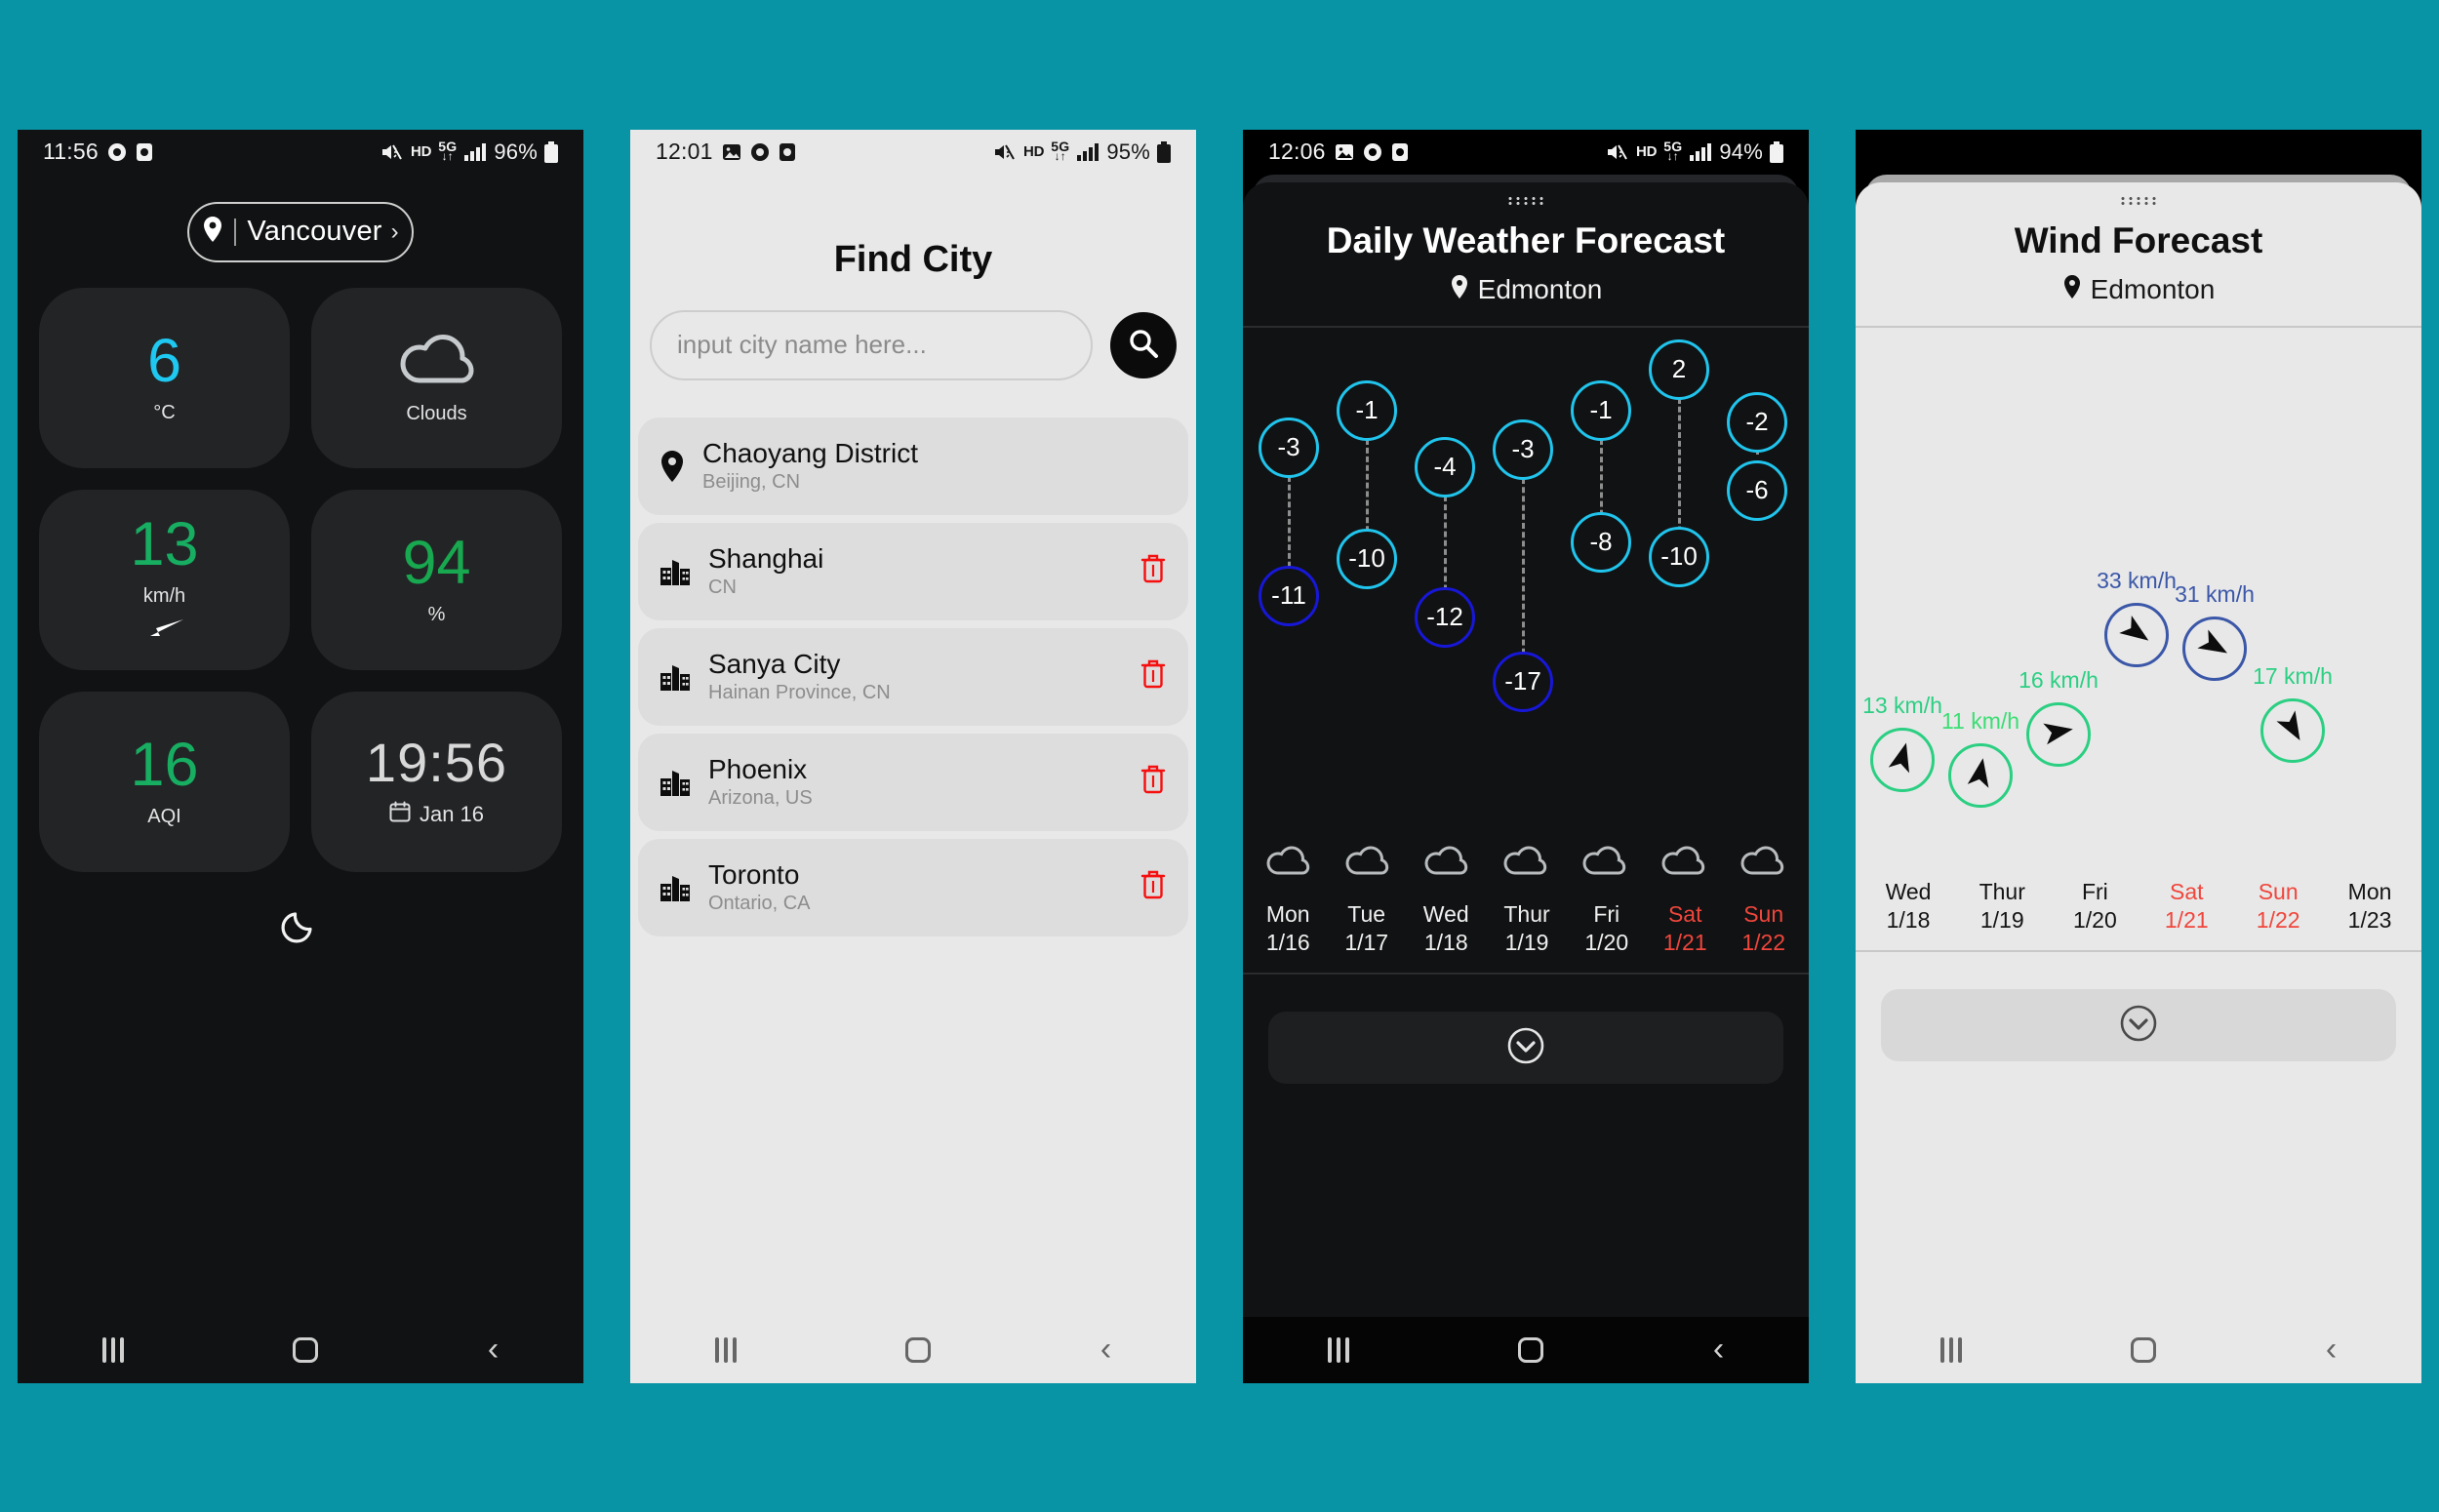 The height and width of the screenshot is (1512, 2439). I want to click on chevron-right-icon: ›, so click(395, 231).